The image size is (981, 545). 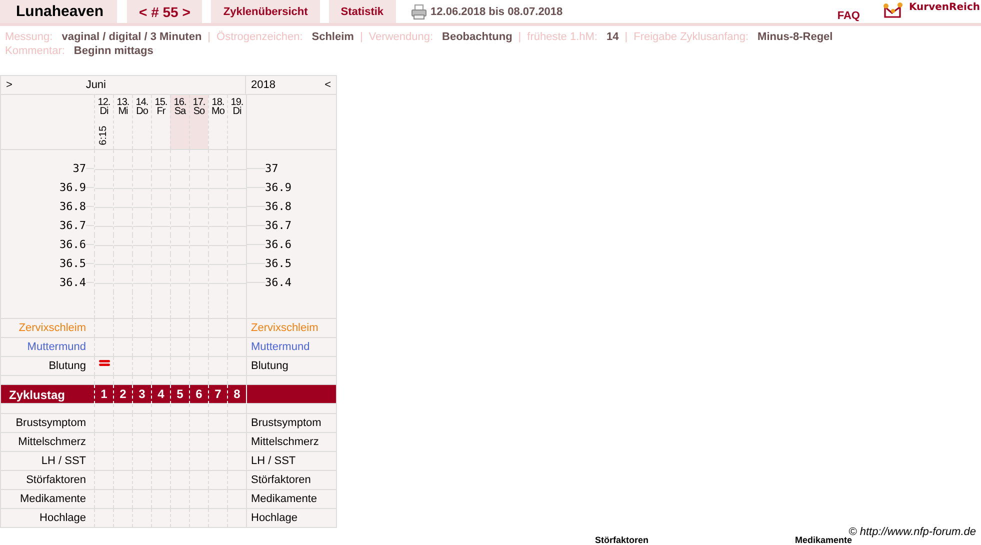 What do you see at coordinates (477, 37) in the screenshot?
I see `field-value: Beobachtung` at bounding box center [477, 37].